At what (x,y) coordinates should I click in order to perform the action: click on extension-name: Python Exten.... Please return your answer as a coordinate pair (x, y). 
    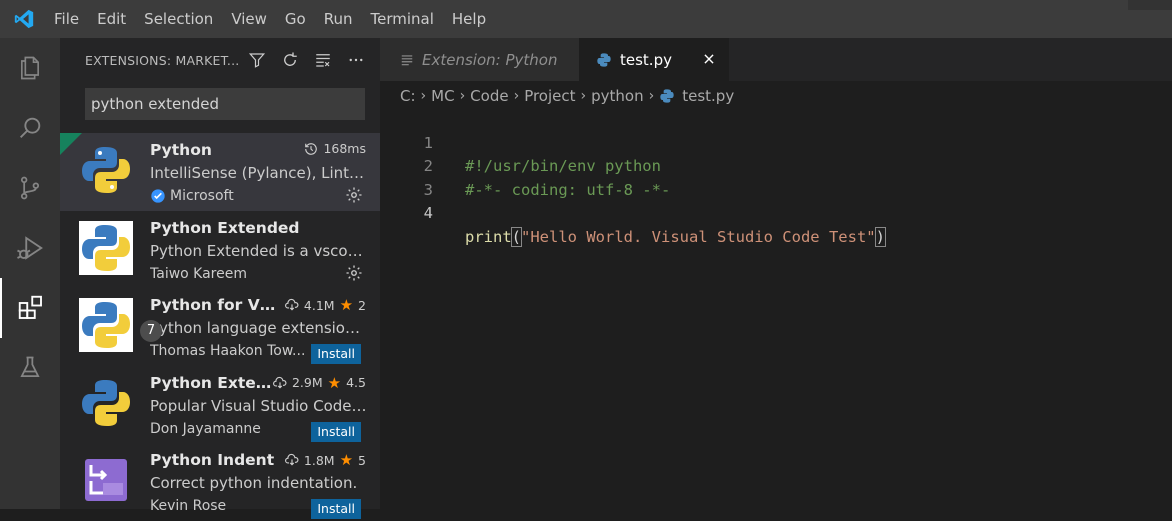
    Looking at the image, I should click on (212, 382).